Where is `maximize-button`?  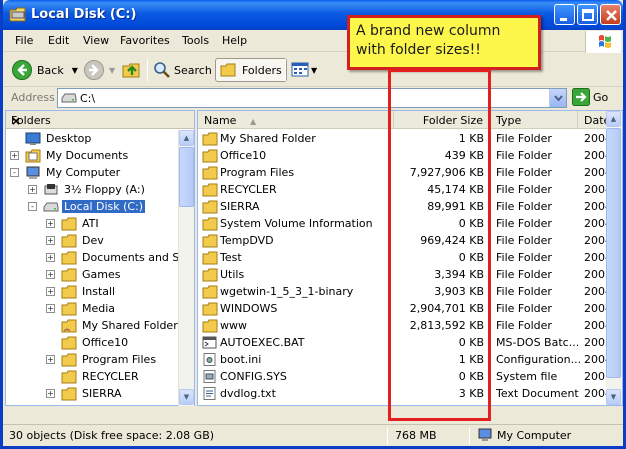 maximize-button is located at coordinates (587, 14).